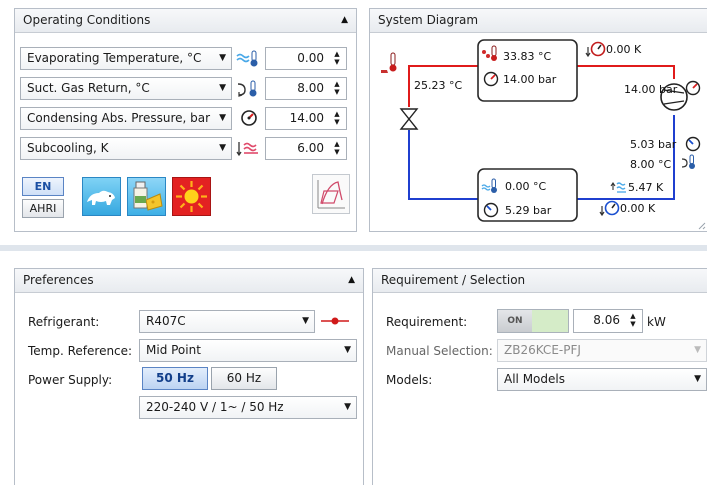  I want to click on condensing-pressure-input: 14.00 ▲ ▼, so click(306, 118).